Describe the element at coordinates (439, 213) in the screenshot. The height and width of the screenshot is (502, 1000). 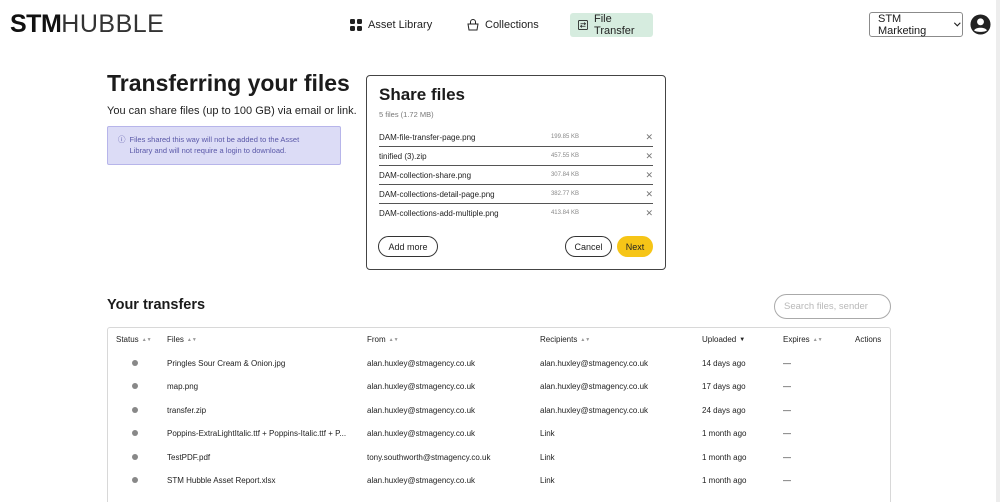
I see `share-file-name: DAM-collections-add-multiple.png` at that location.